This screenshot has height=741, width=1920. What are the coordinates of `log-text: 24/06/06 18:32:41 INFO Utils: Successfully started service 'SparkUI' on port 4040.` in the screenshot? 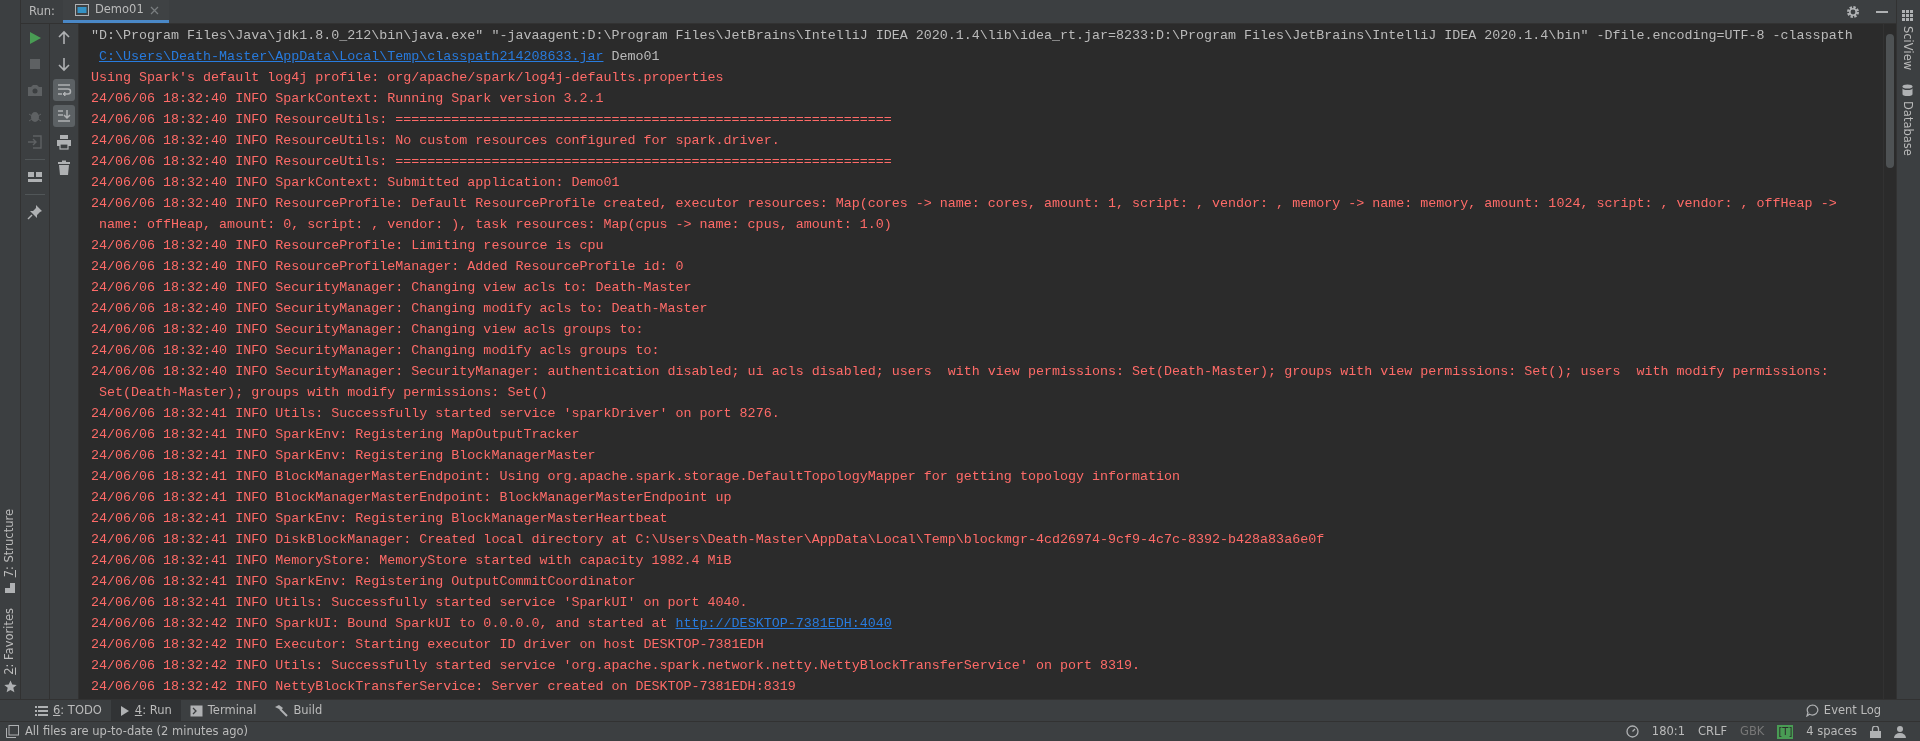 It's located at (419, 603).